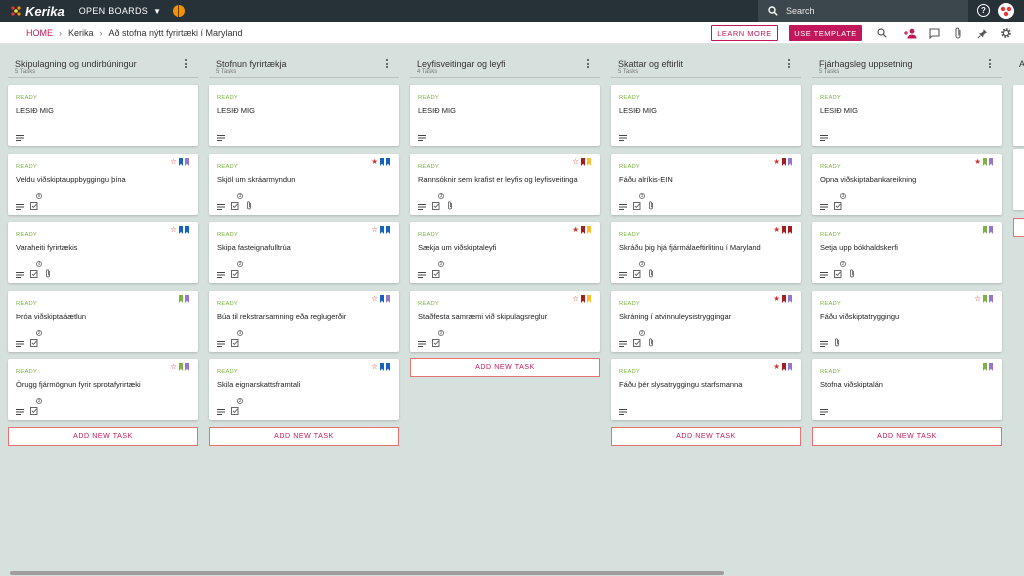 Image resolution: width=1024 pixels, height=576 pixels. What do you see at coordinates (103, 252) in the screenshot?
I see `task-card: READY Varaheiti fyrirtækis ☆ 4` at bounding box center [103, 252].